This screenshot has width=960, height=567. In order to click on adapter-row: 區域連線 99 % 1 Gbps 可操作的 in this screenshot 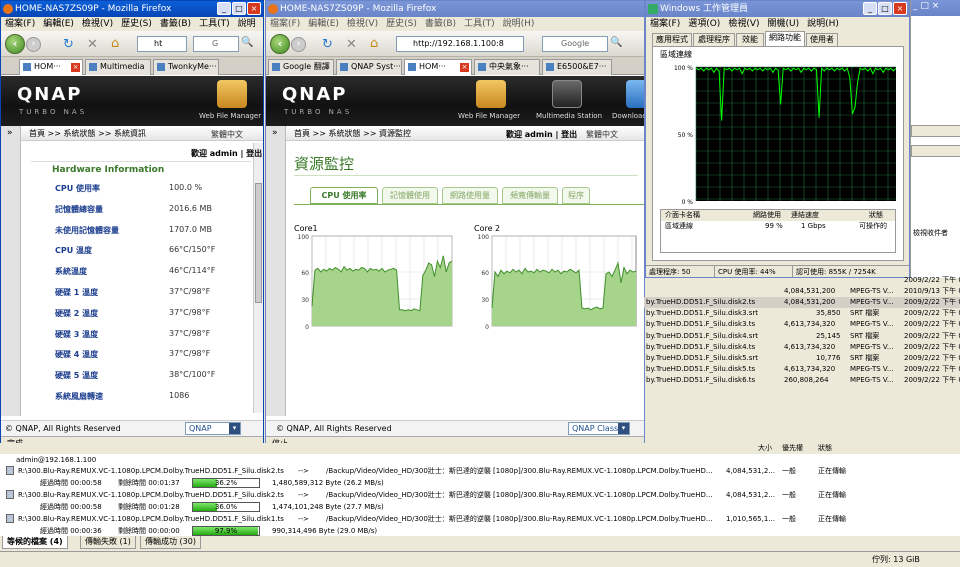, I will do `click(778, 226)`.